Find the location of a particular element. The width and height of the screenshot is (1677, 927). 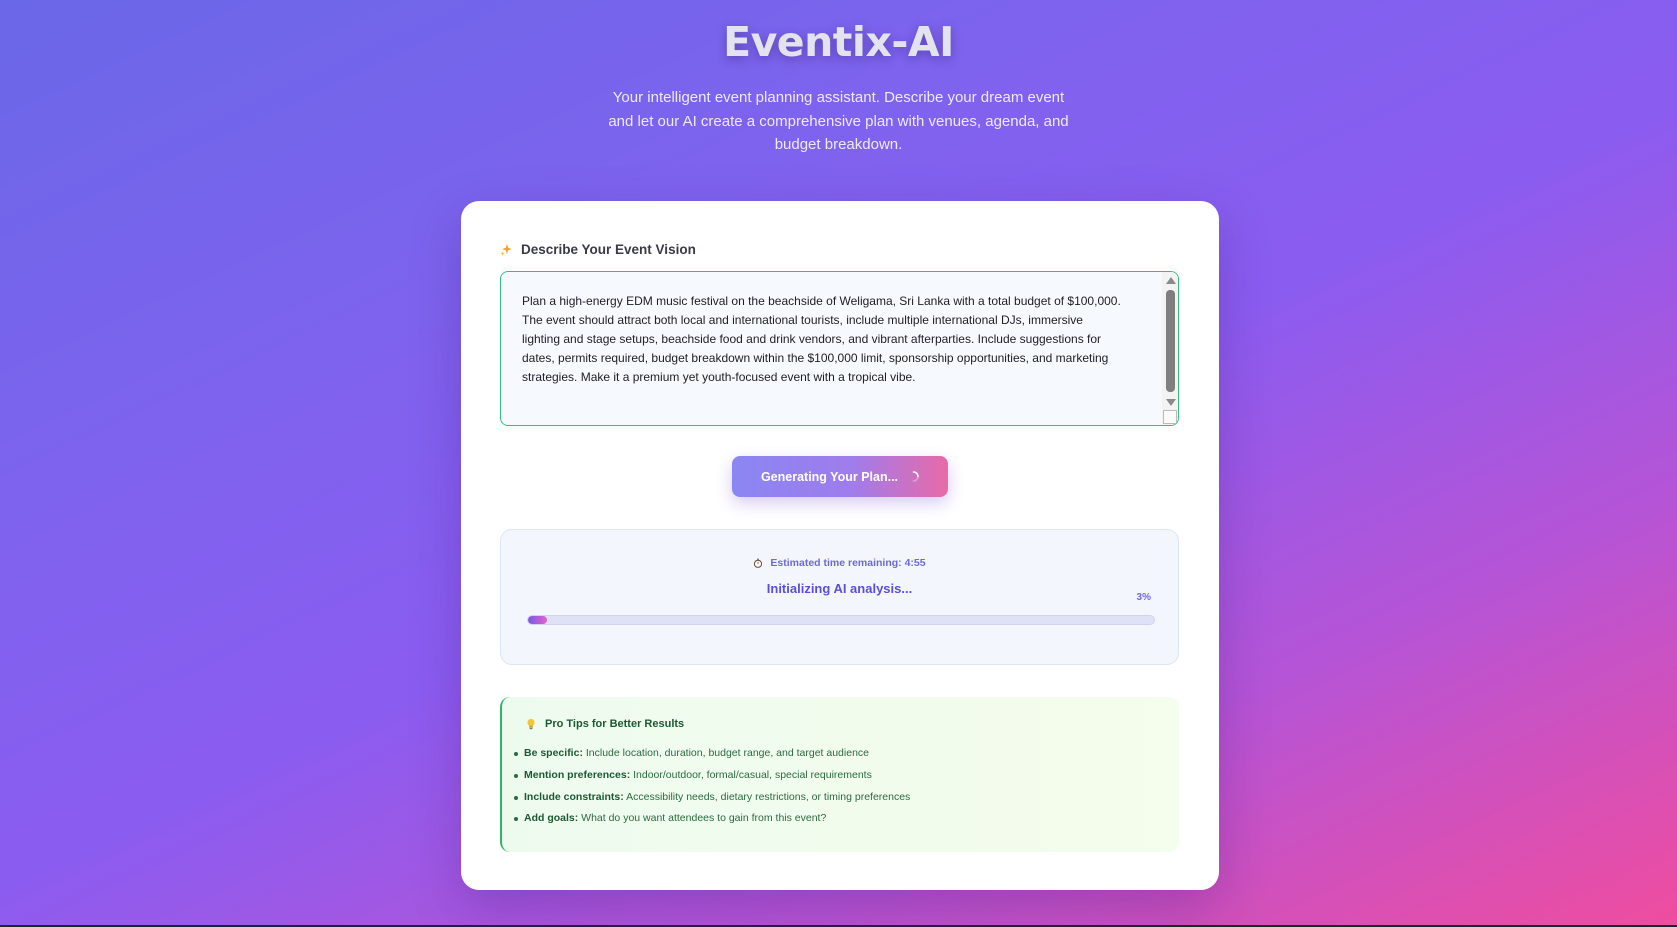

tip-key: Include constraints: is located at coordinates (574, 796).